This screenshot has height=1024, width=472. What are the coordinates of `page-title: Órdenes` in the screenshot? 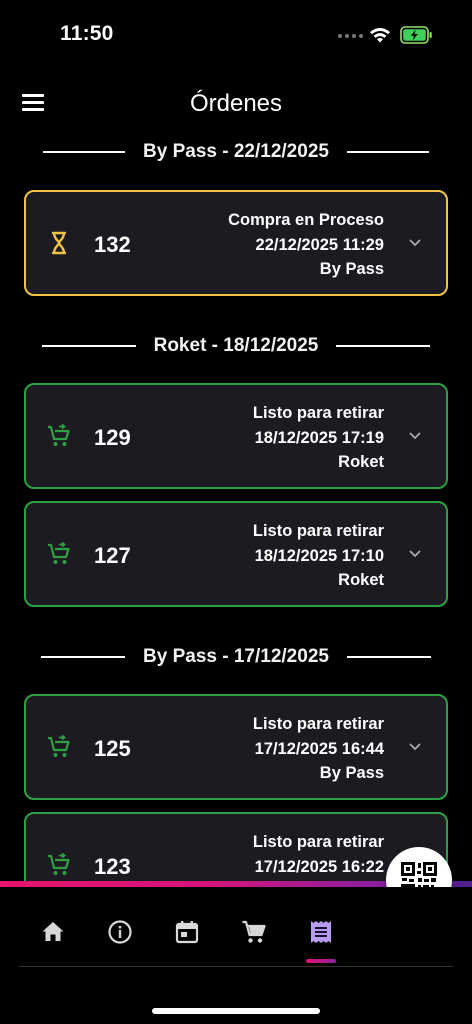 It's located at (236, 103).